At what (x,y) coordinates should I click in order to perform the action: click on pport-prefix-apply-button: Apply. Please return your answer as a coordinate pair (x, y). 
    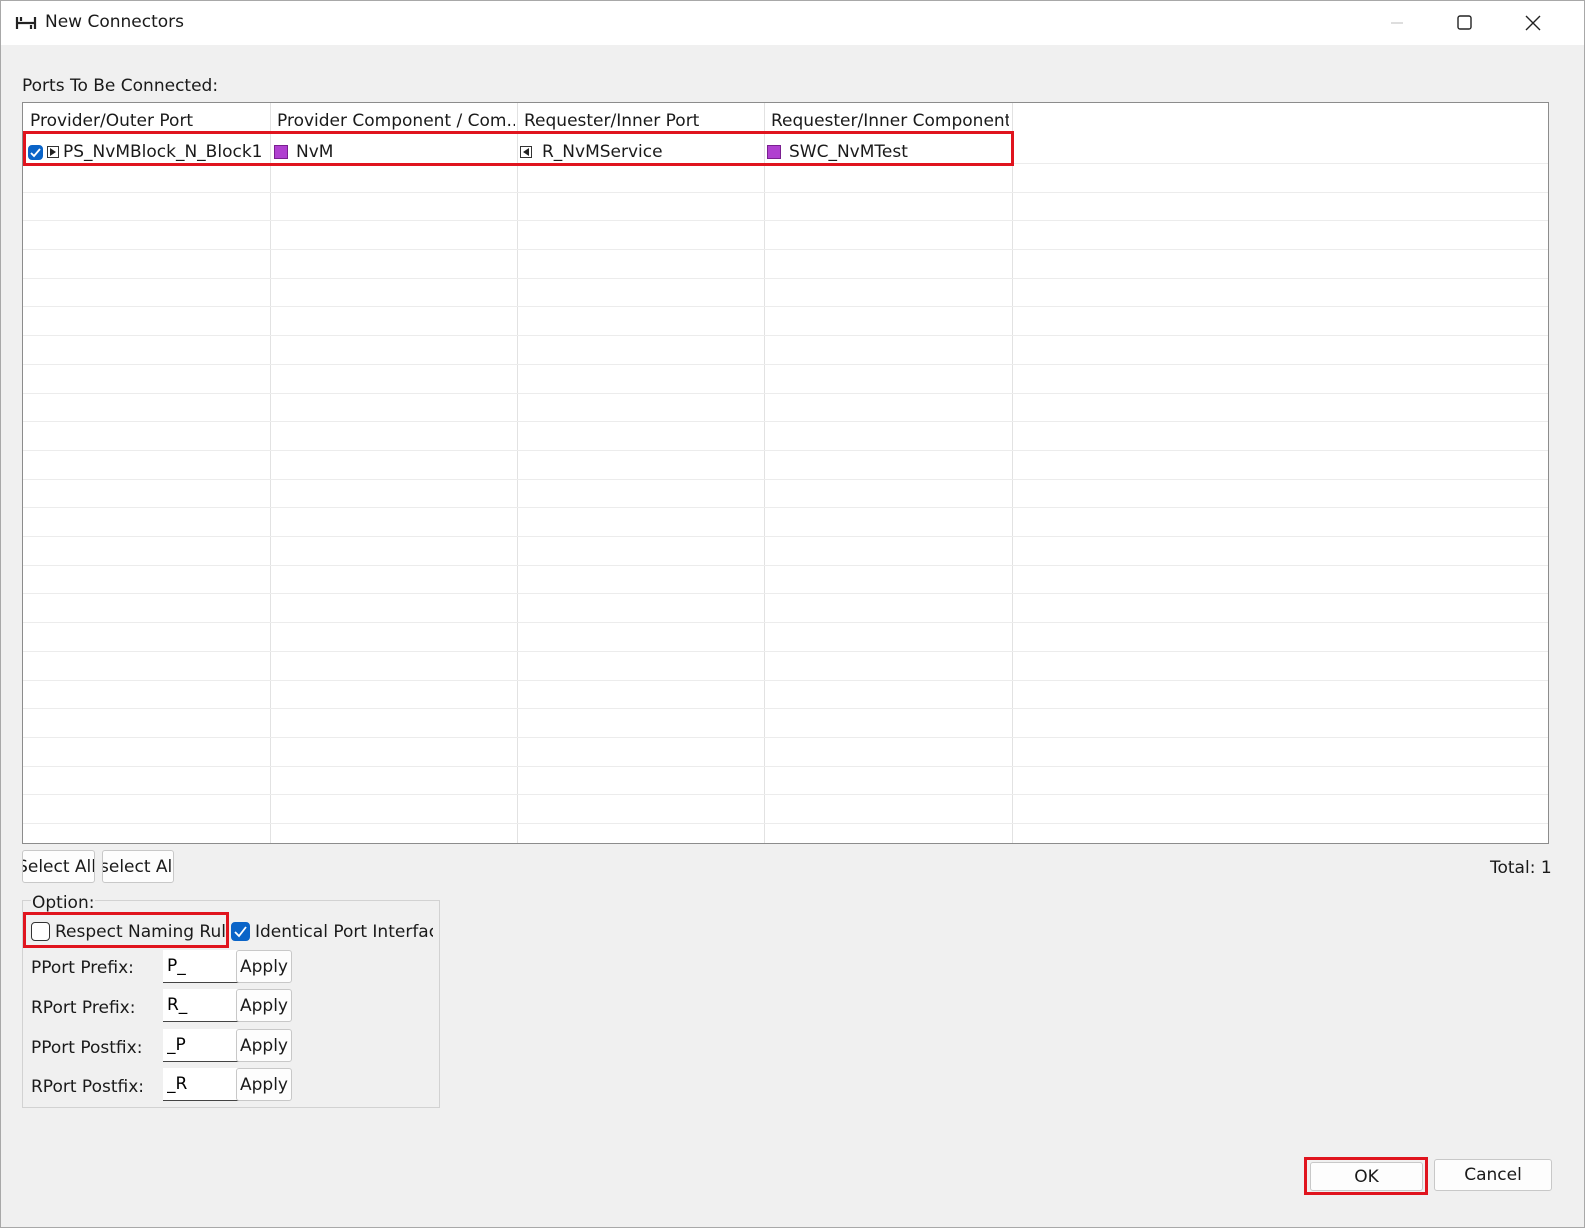
    Looking at the image, I should click on (264, 966).